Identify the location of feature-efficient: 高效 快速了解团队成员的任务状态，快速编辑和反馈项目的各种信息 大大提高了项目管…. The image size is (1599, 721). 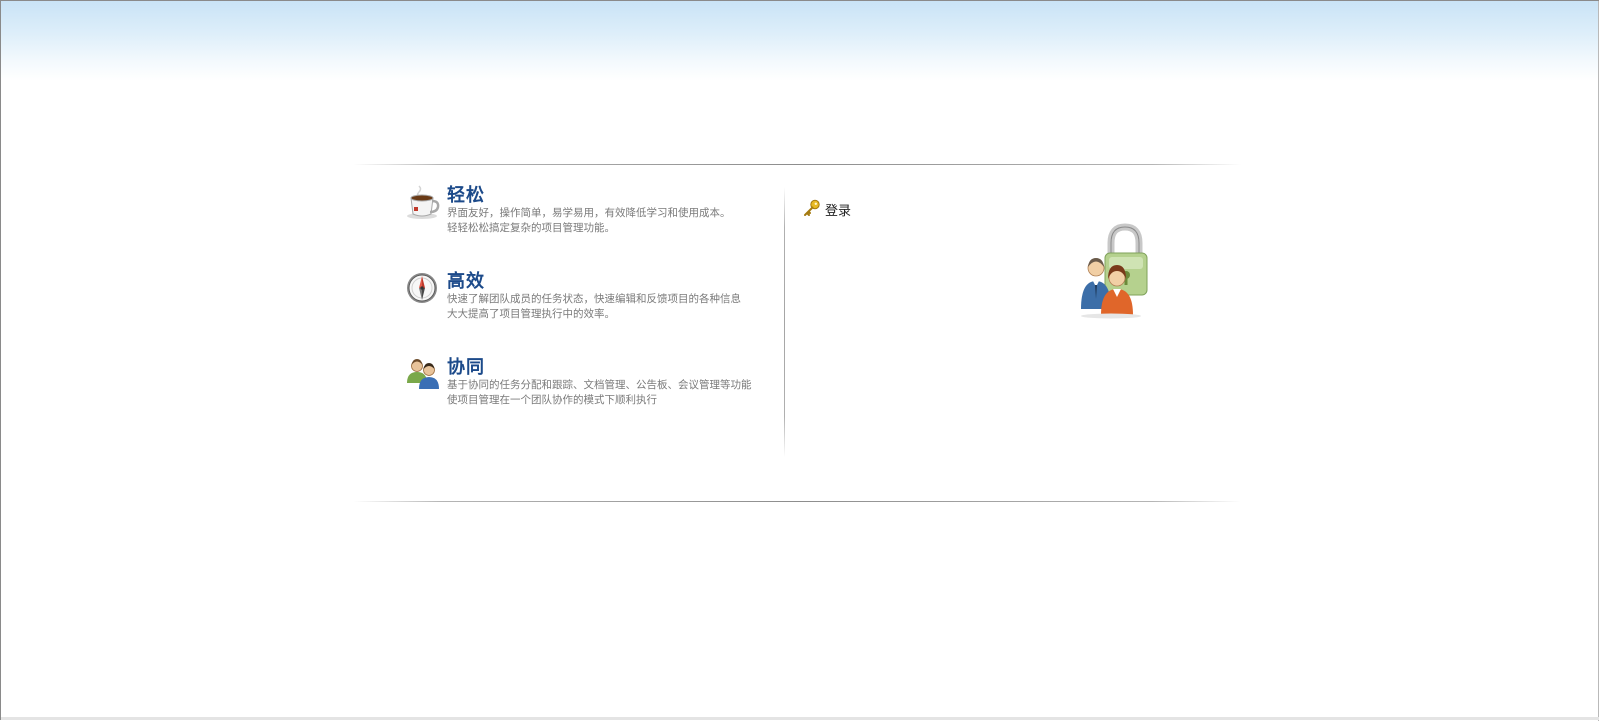
(585, 304).